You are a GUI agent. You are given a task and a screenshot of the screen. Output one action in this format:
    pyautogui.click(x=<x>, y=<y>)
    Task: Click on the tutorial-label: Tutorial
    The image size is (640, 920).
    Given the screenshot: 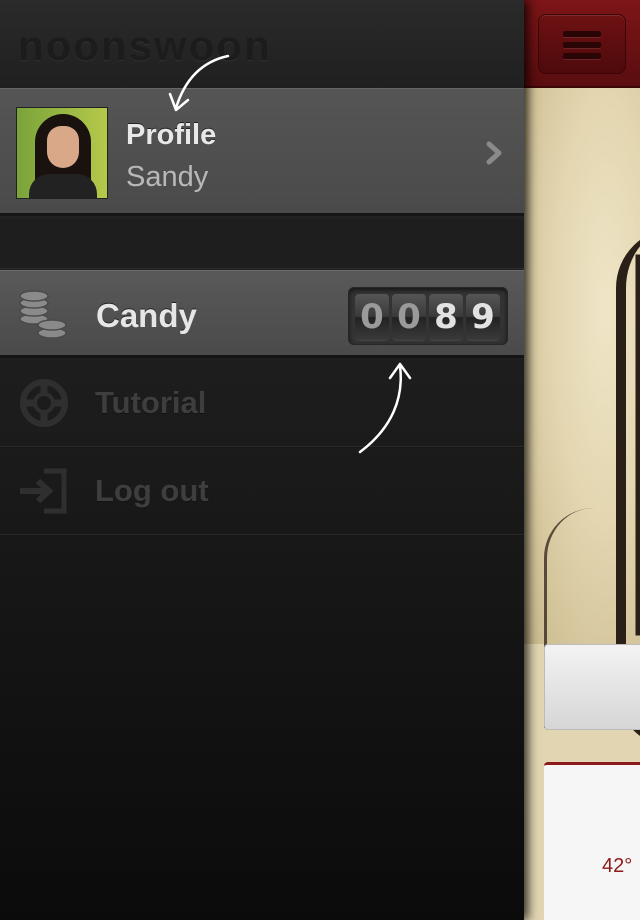 What is the action you would take?
    pyautogui.click(x=151, y=402)
    